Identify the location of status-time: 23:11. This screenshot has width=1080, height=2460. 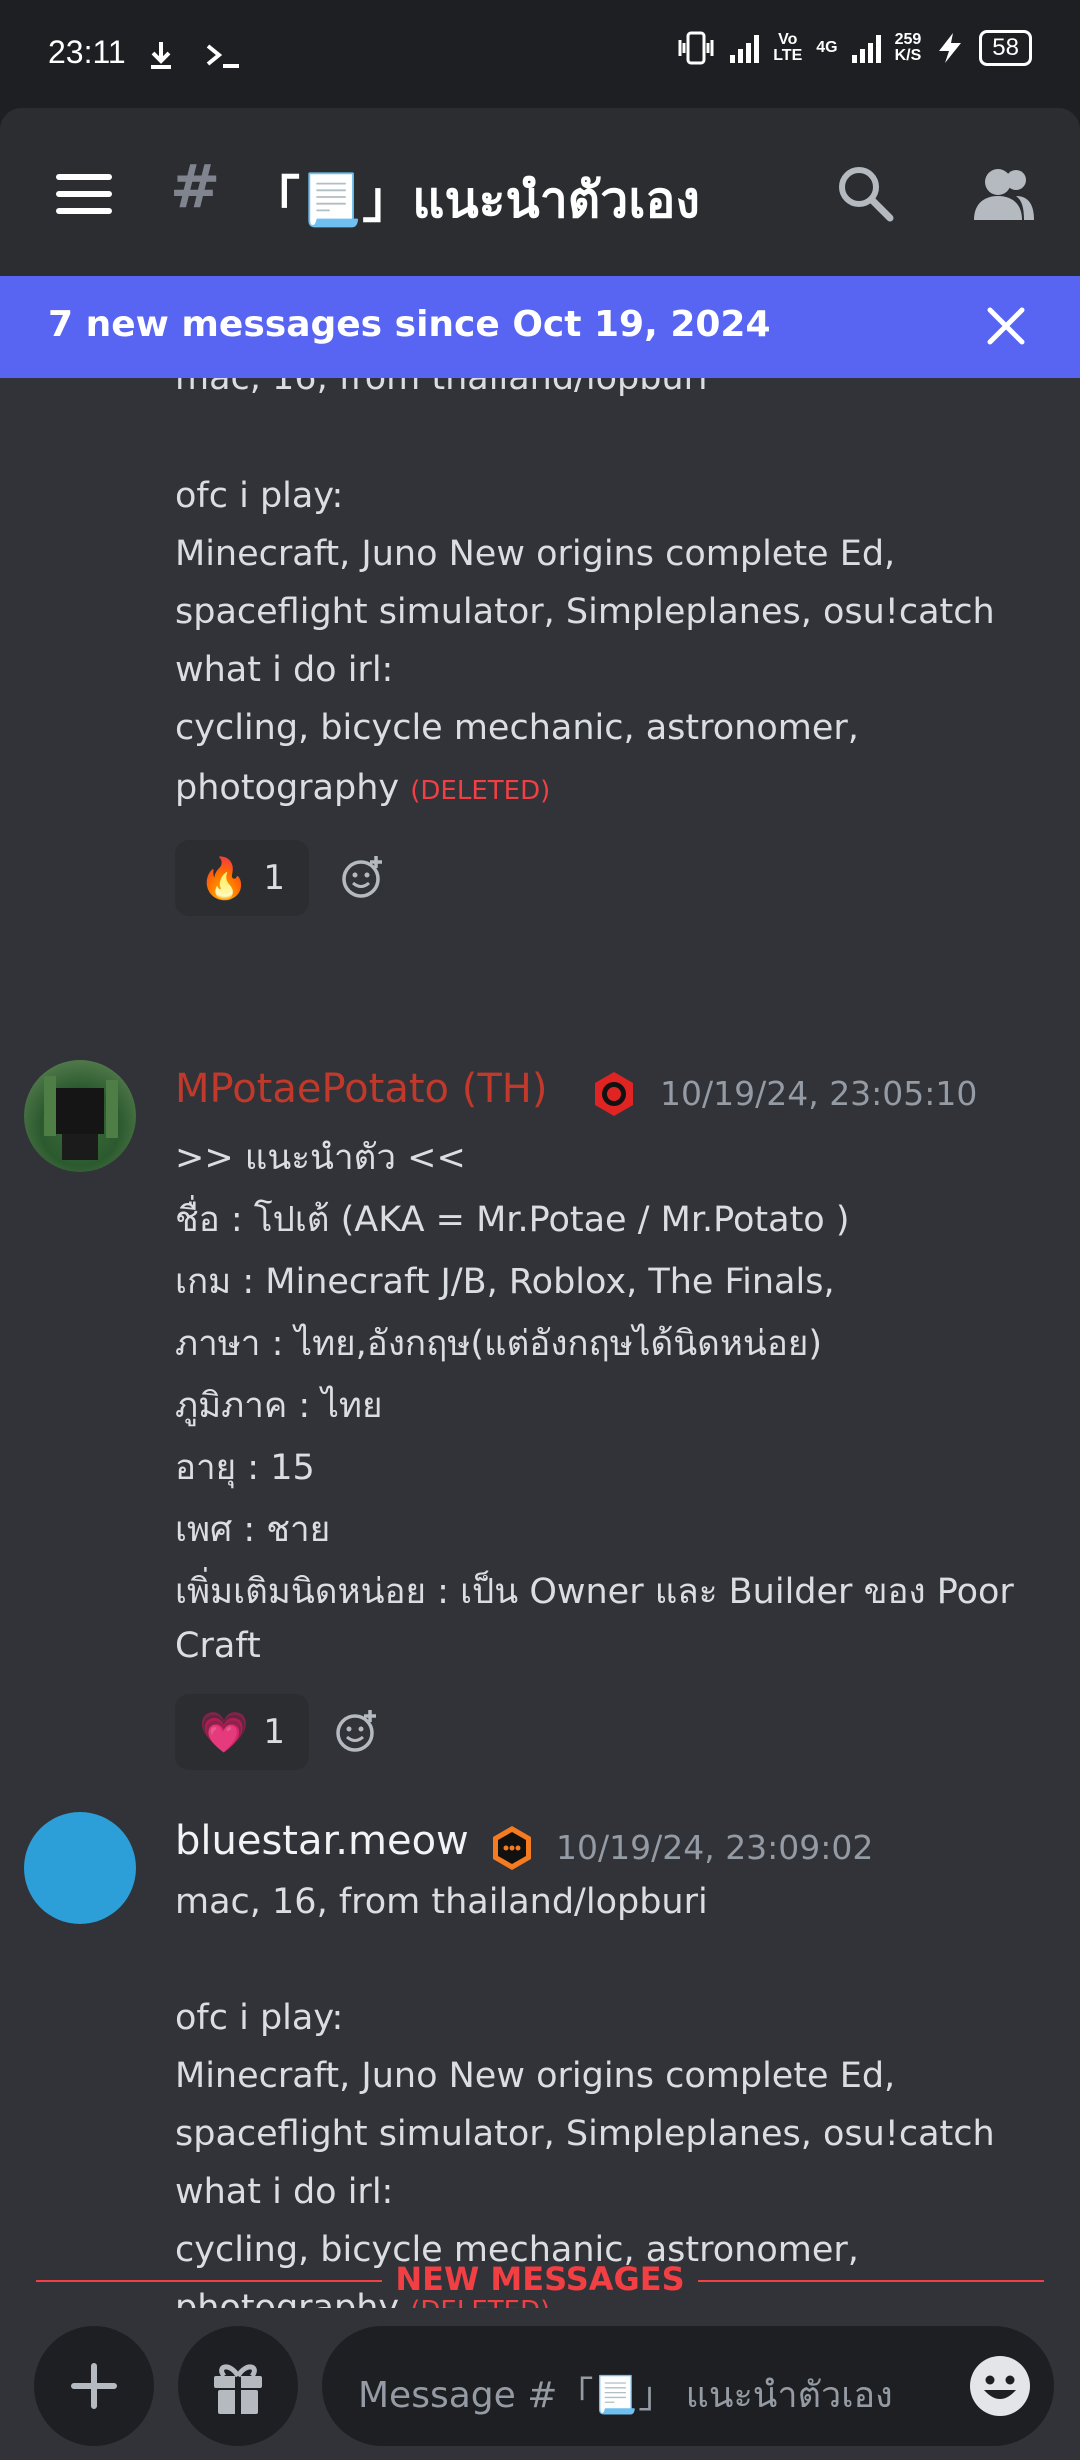
(87, 52).